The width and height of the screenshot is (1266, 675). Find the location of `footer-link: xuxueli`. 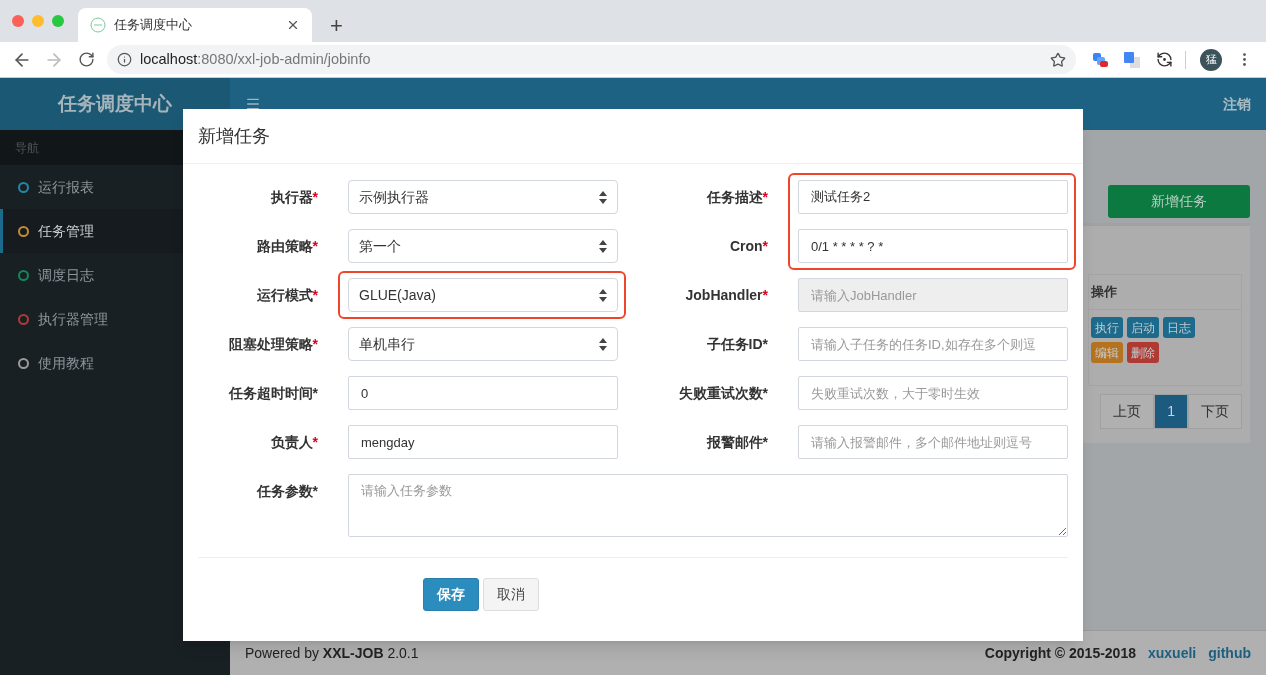

footer-link: xuxueli is located at coordinates (1172, 653).